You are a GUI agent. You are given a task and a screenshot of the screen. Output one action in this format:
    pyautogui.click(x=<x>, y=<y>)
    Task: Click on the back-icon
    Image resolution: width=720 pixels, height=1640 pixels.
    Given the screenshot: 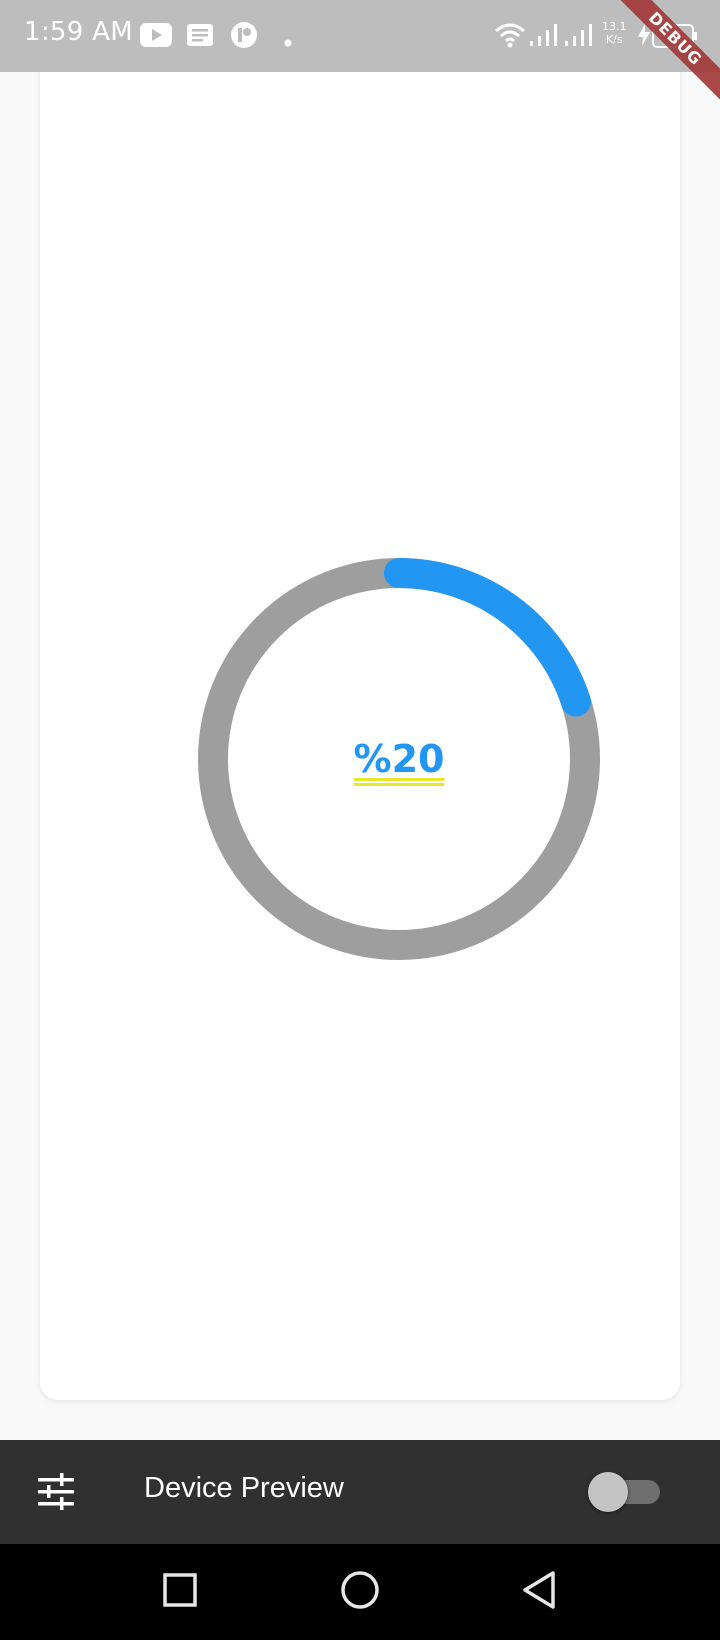 What is the action you would take?
    pyautogui.click(x=540, y=1592)
    